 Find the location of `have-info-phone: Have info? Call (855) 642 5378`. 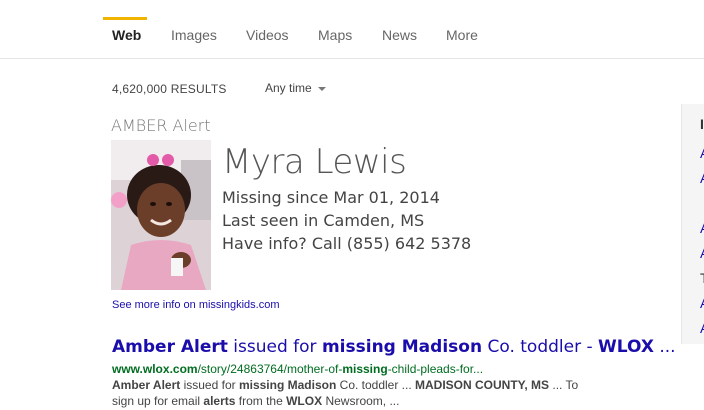

have-info-phone: Have info? Call (855) 642 5378 is located at coordinates (347, 243).